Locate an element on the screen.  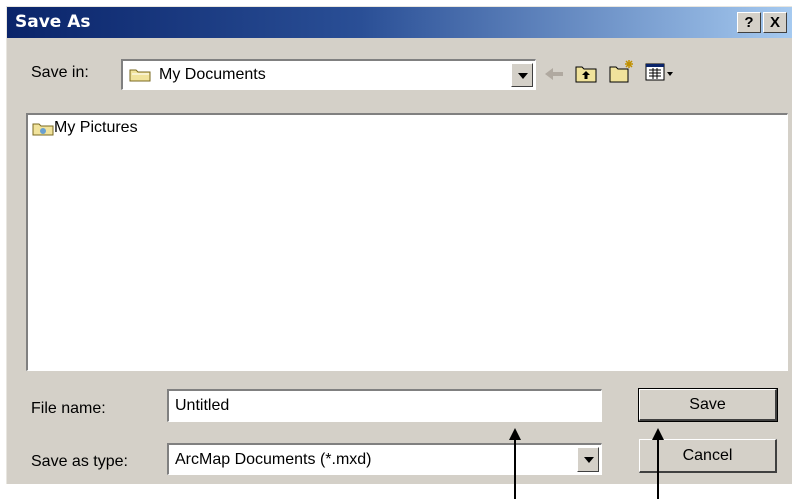
window-title: Save As is located at coordinates (53, 22).